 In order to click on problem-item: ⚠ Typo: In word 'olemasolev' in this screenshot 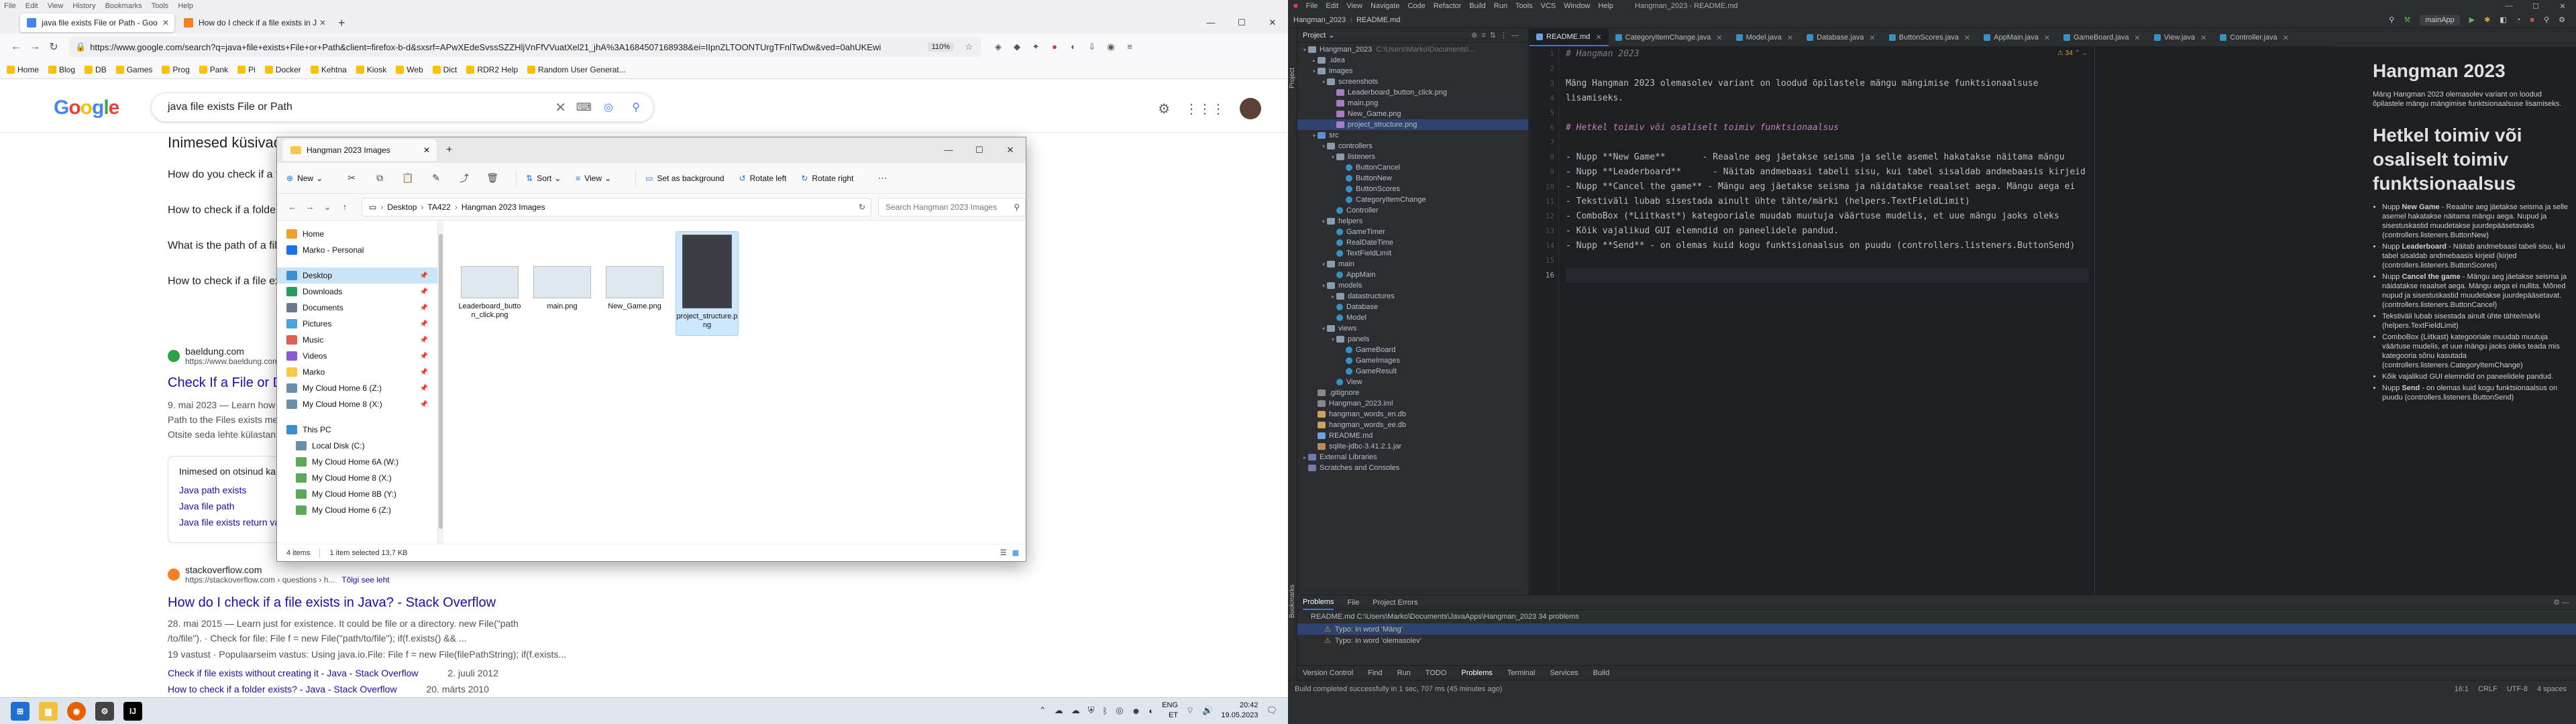, I will do `click(1936, 640)`.